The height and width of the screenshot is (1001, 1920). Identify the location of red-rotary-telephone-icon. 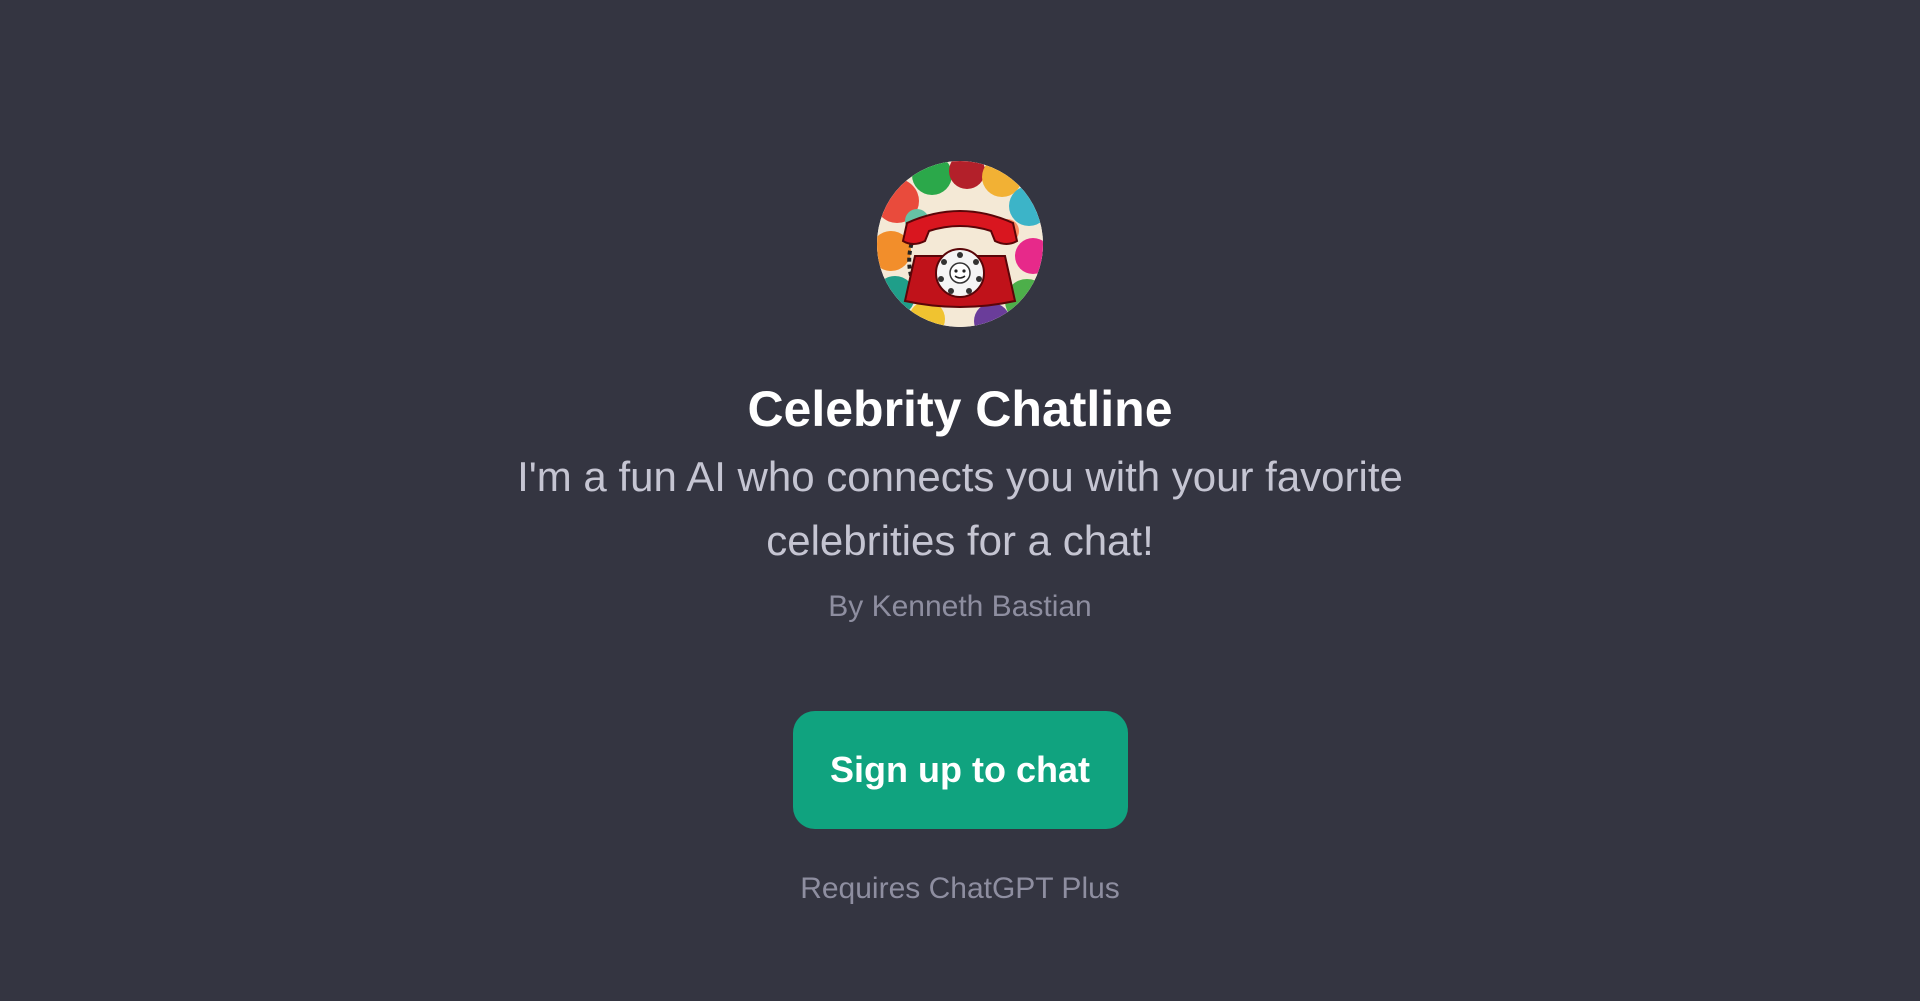
(960, 244).